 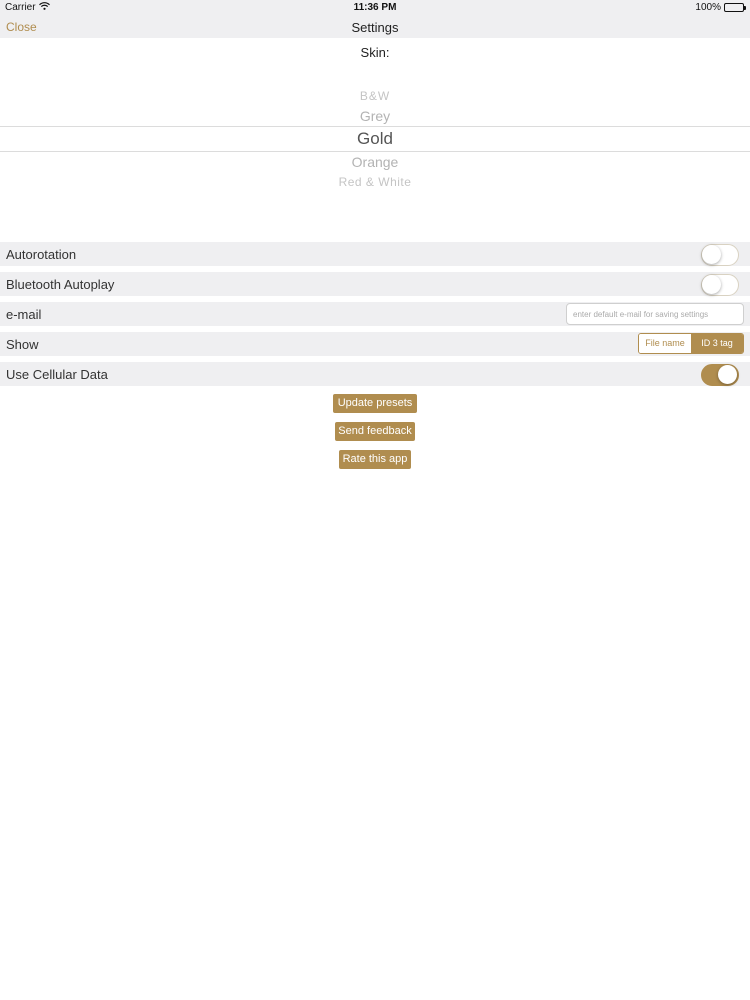 I want to click on segment-id3-tag: ID 3 tag, so click(x=717, y=343).